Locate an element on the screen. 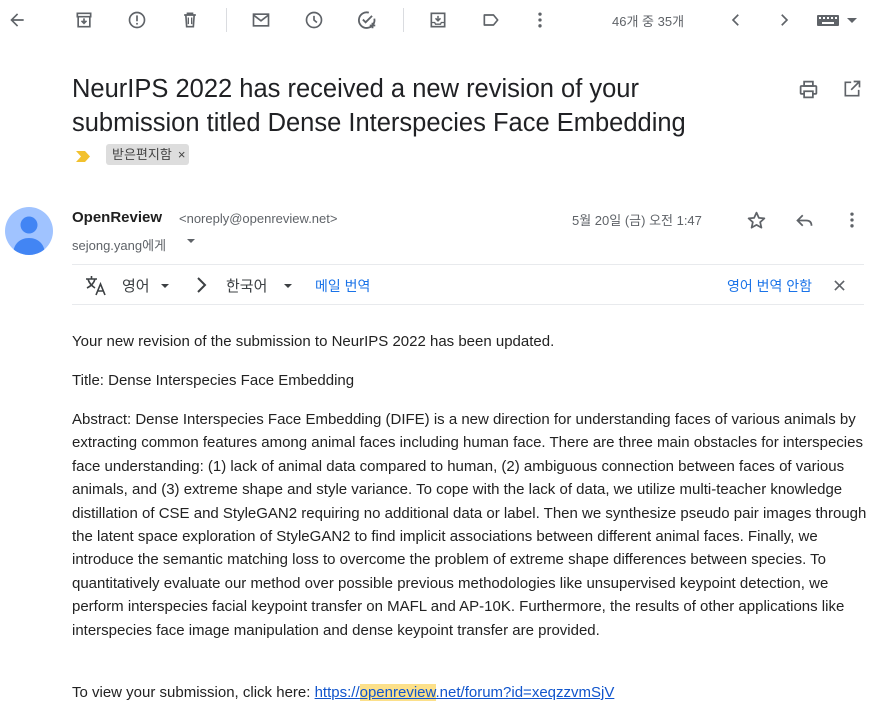 The width and height of the screenshot is (886, 719). keyboard-icon is located at coordinates (837, 20).